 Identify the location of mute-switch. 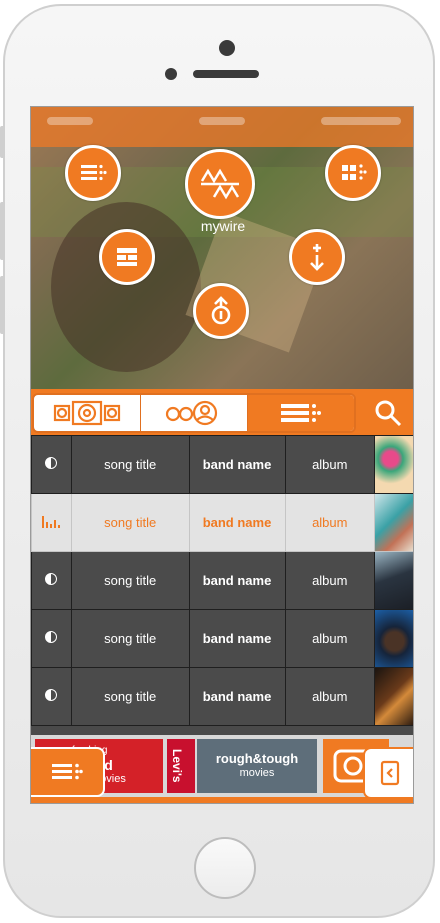
(2, 142).